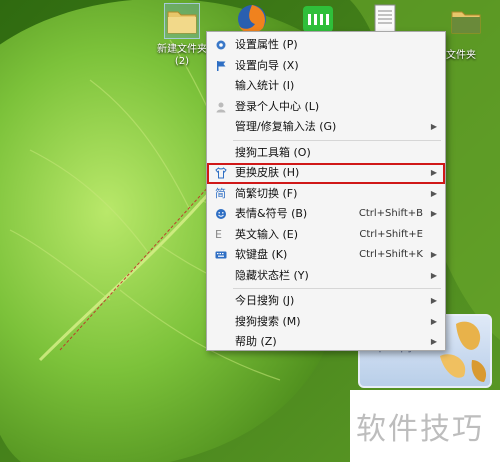 This screenshot has width=500, height=462. I want to click on desktop-icon-new-folder: 新建文件夹 (2), so click(182, 35).